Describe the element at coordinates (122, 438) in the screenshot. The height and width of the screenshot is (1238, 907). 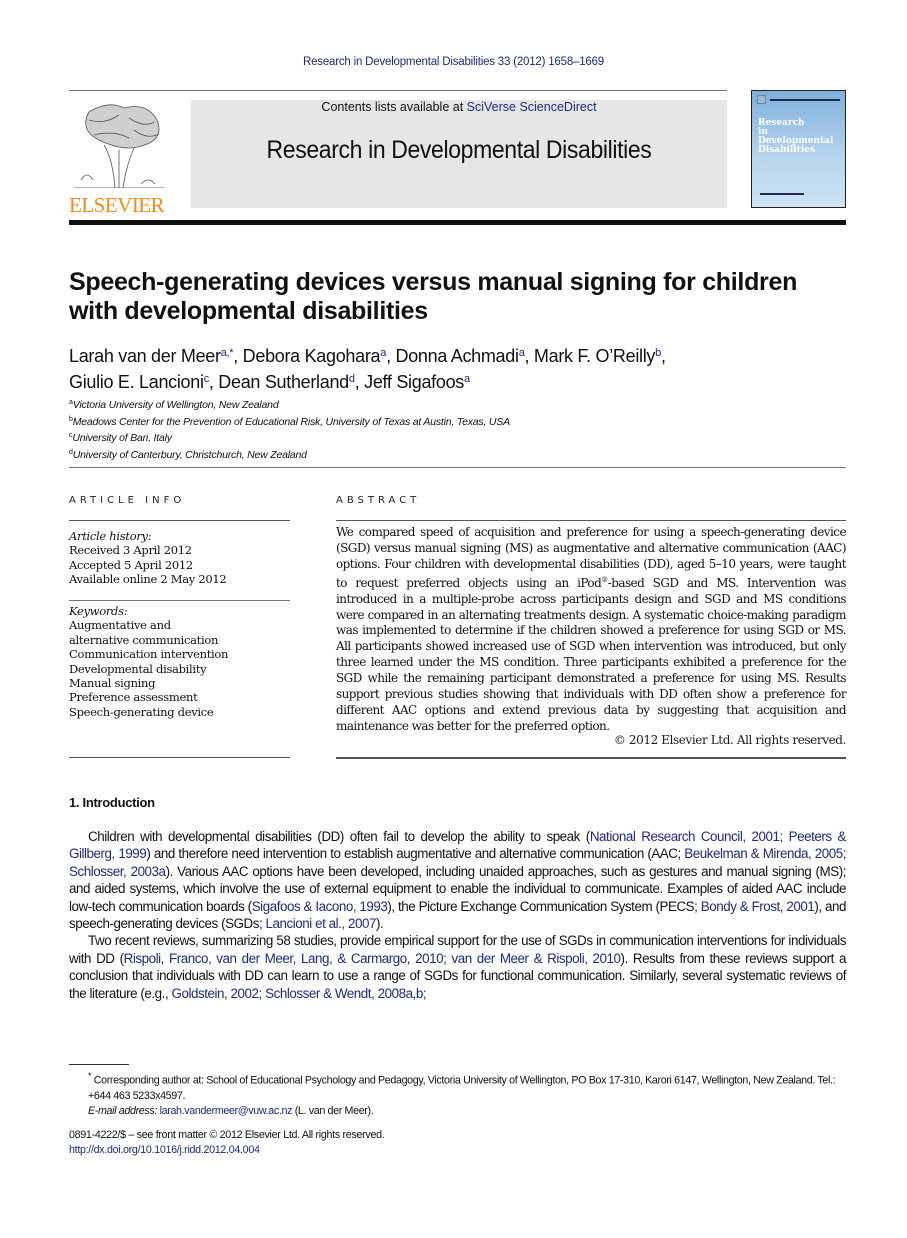
I see `affiliation-text: University of Bari, Italy` at that location.